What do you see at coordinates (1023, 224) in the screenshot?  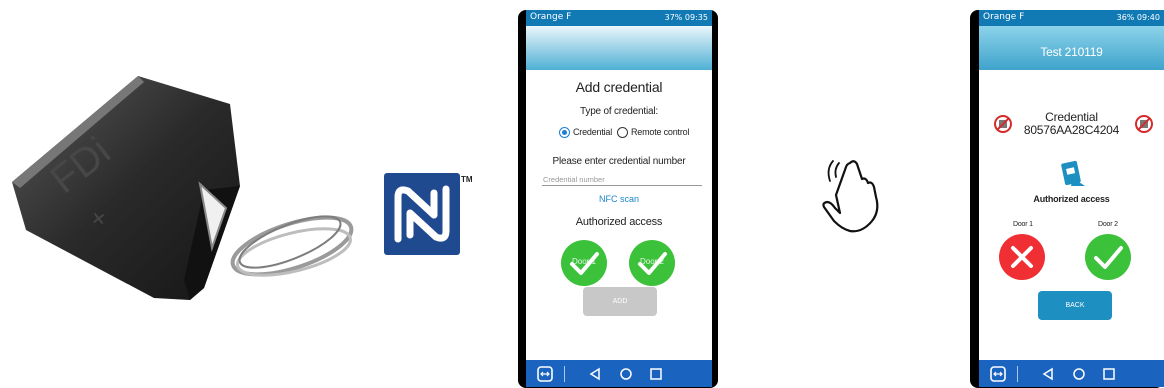 I see `door-1-label: Door 1` at bounding box center [1023, 224].